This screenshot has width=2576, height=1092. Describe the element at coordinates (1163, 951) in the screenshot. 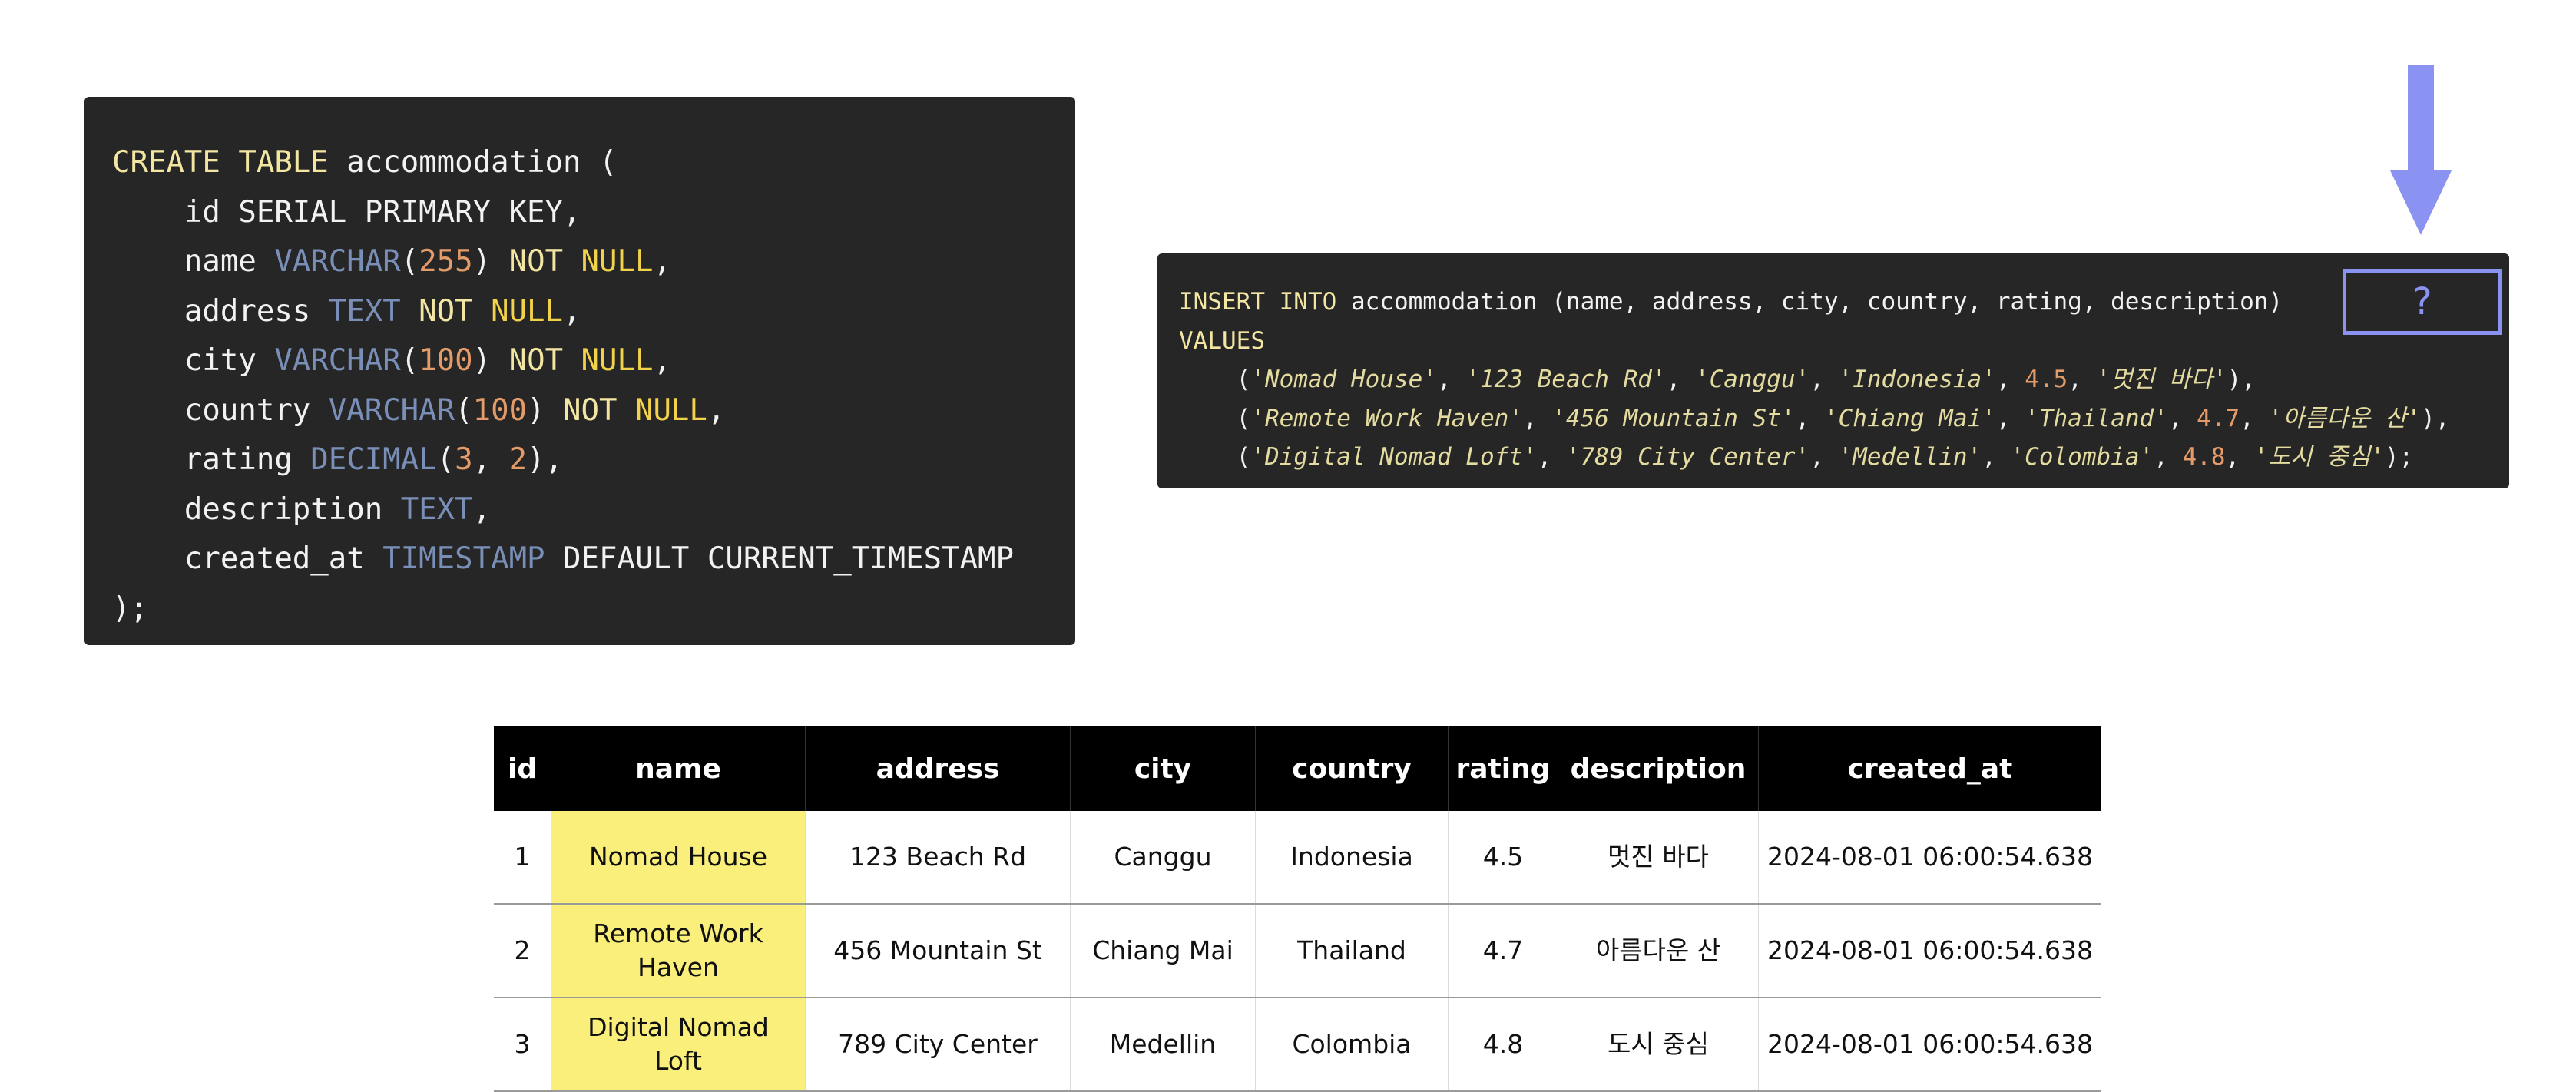

I see `cell-city: Chiang Mai` at that location.